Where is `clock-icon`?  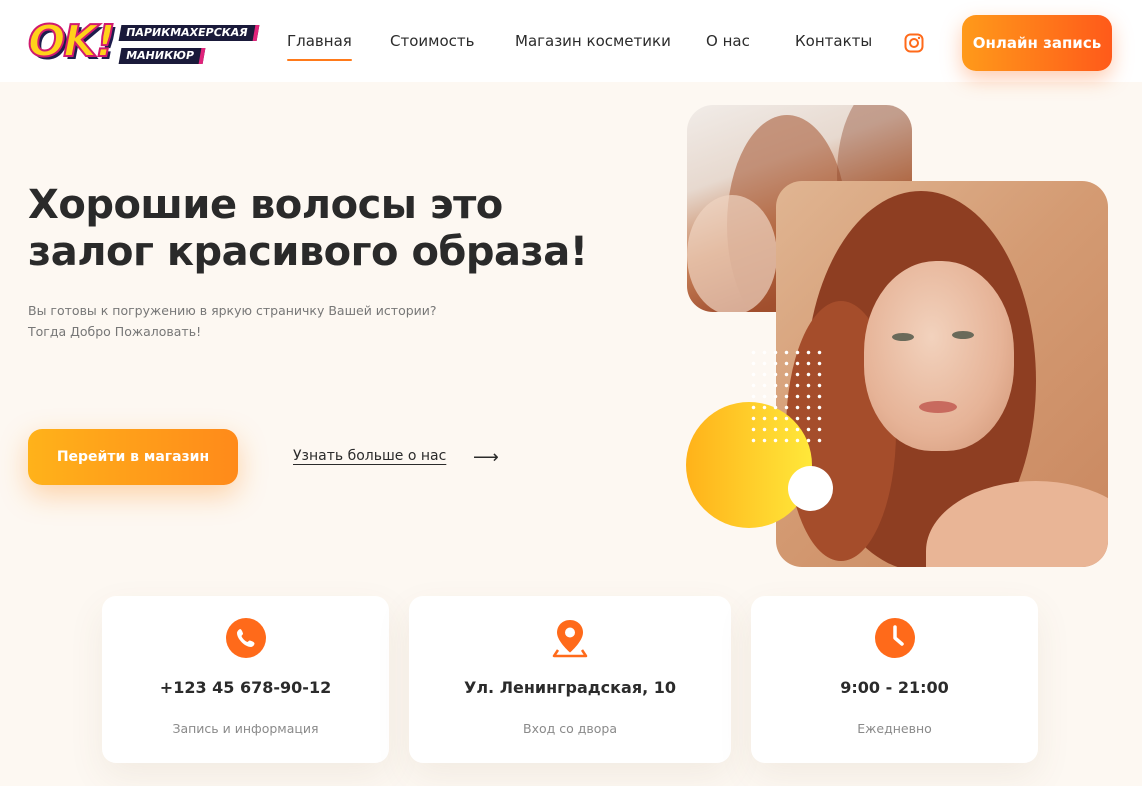
clock-icon is located at coordinates (894, 638).